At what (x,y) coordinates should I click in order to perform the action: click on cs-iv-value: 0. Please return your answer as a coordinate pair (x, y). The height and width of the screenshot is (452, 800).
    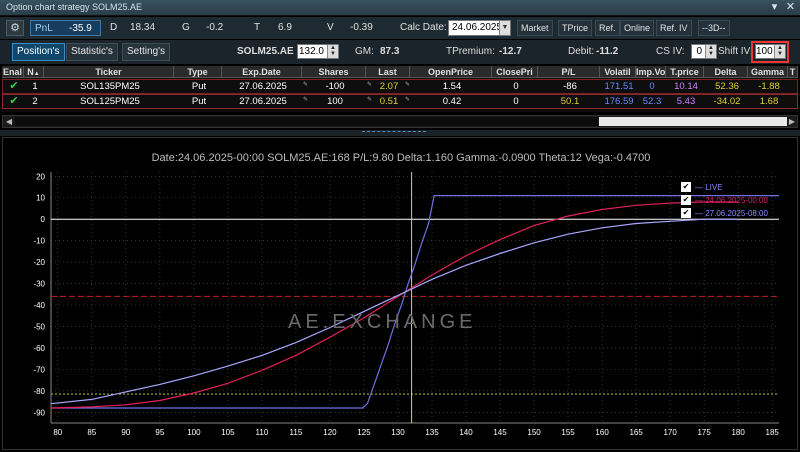
    Looking at the image, I should click on (699, 51).